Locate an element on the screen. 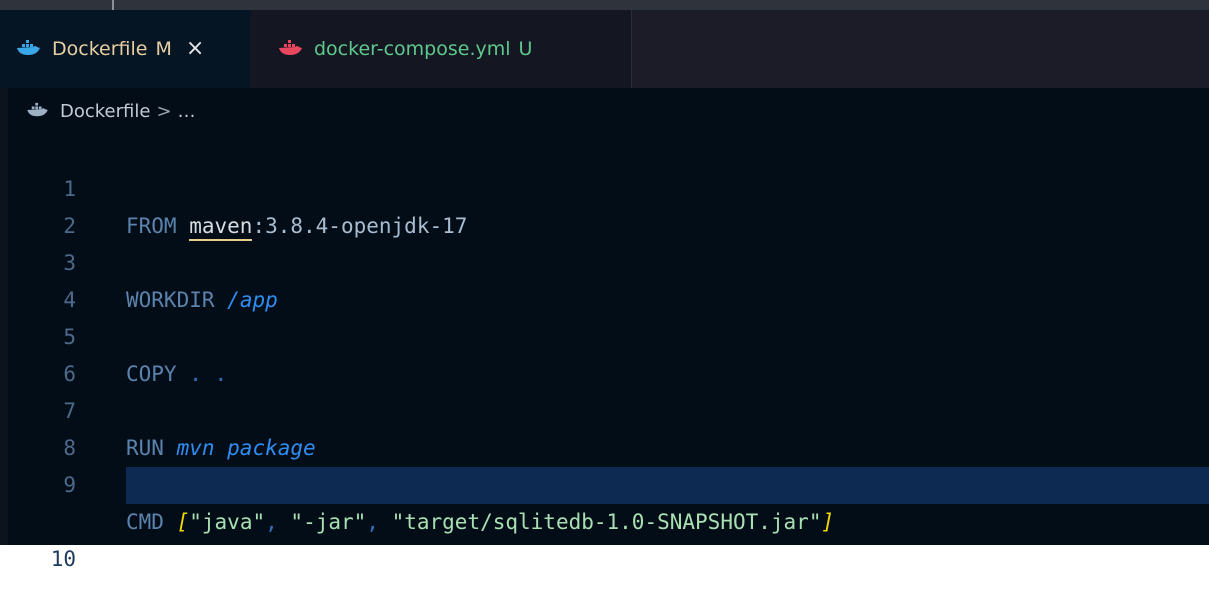 This screenshot has width=1209, height=615. code-line-6: 6 is located at coordinates (604, 352).